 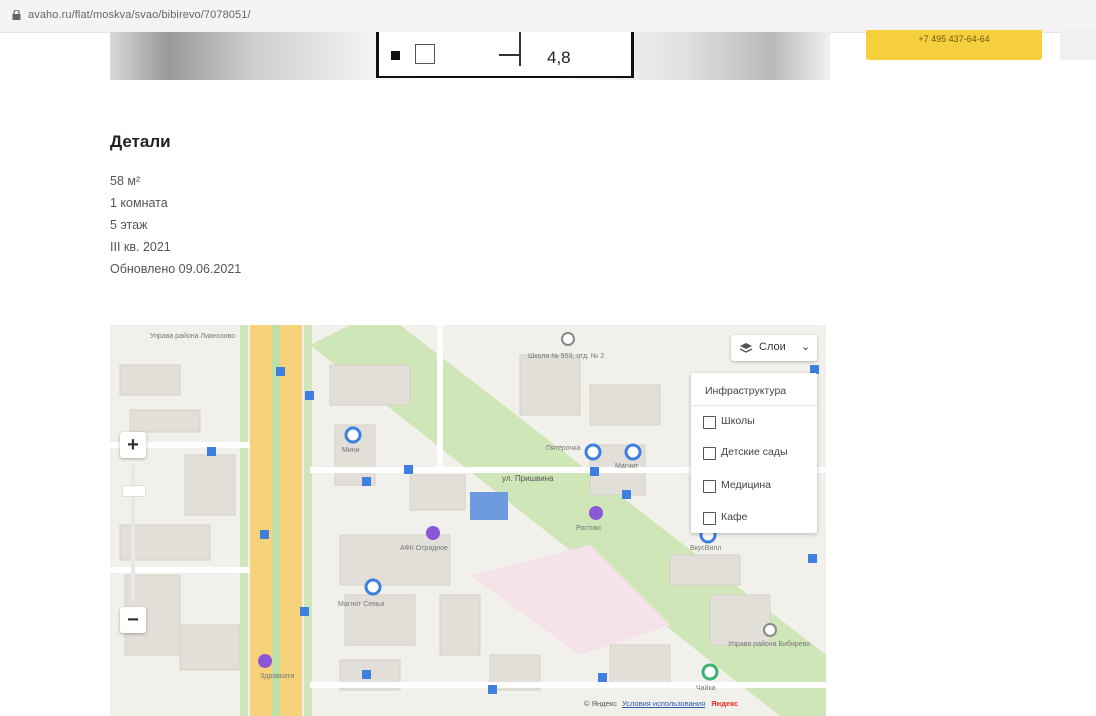 I want to click on detail-updated: Обновлено 09.06.2021, so click(x=176, y=269).